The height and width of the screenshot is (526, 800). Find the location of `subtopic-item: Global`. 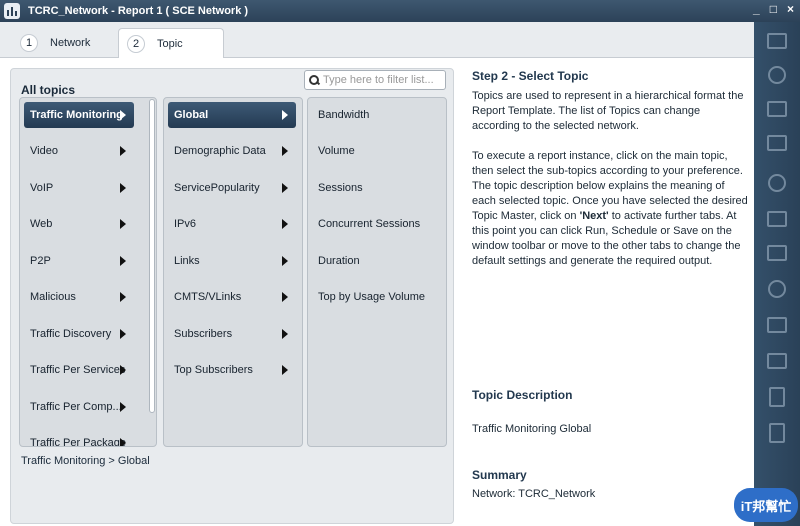

subtopic-item: Global is located at coordinates (232, 115).